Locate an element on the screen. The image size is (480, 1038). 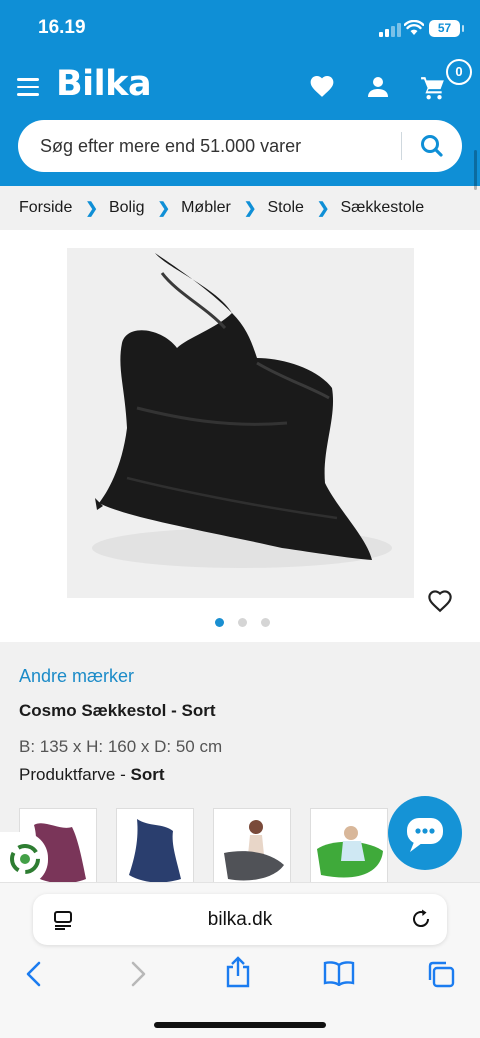
breadcrumb-item-mobler: Møbler is located at coordinates (206, 208).